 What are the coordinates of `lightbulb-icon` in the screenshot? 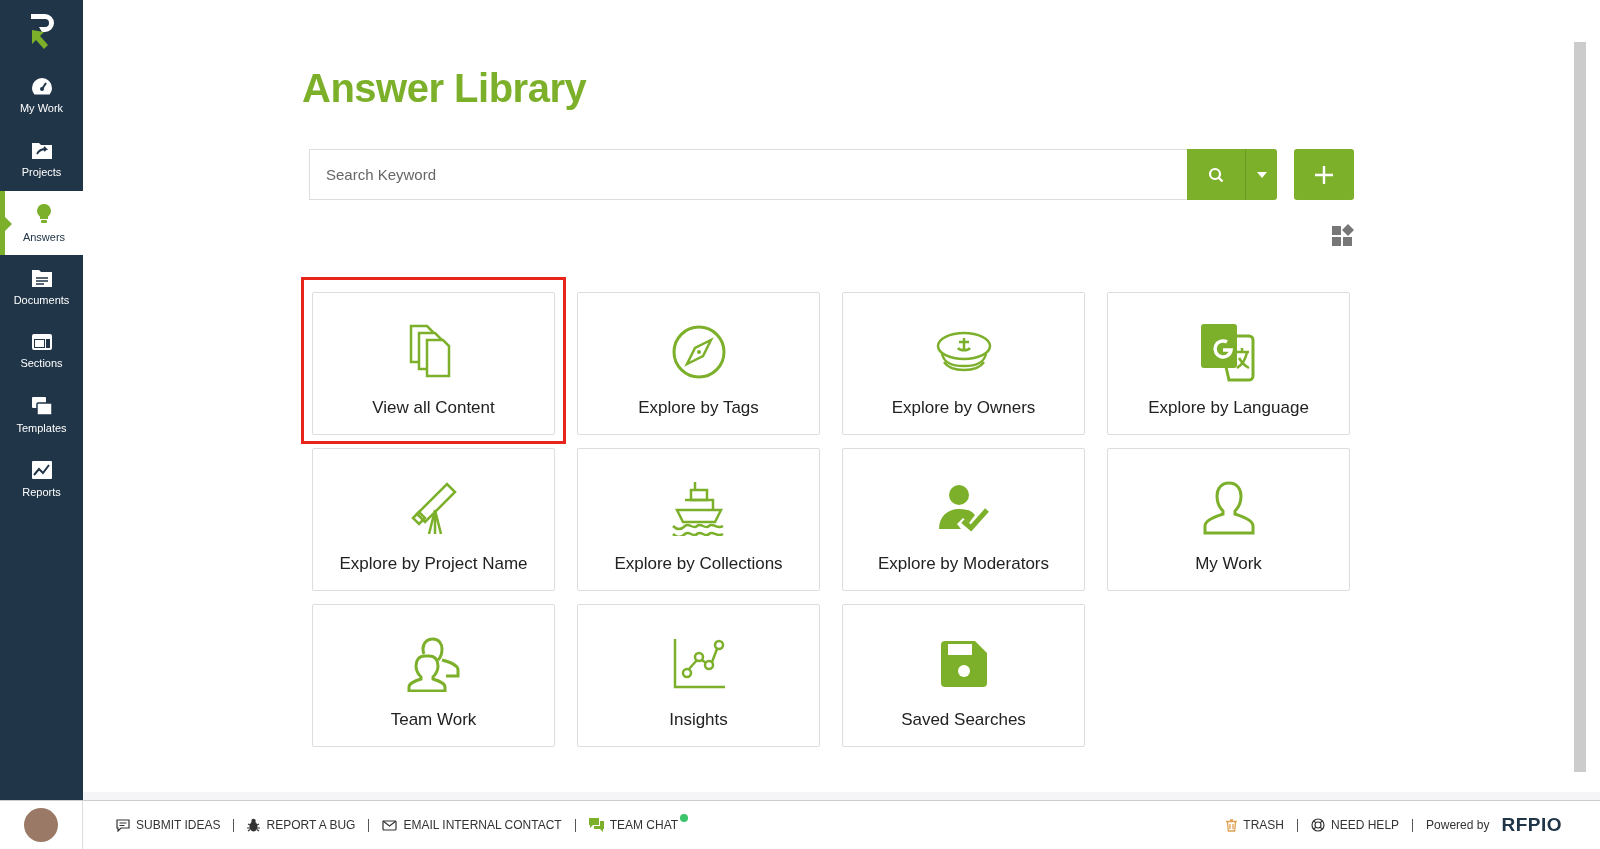 It's located at (44, 214).